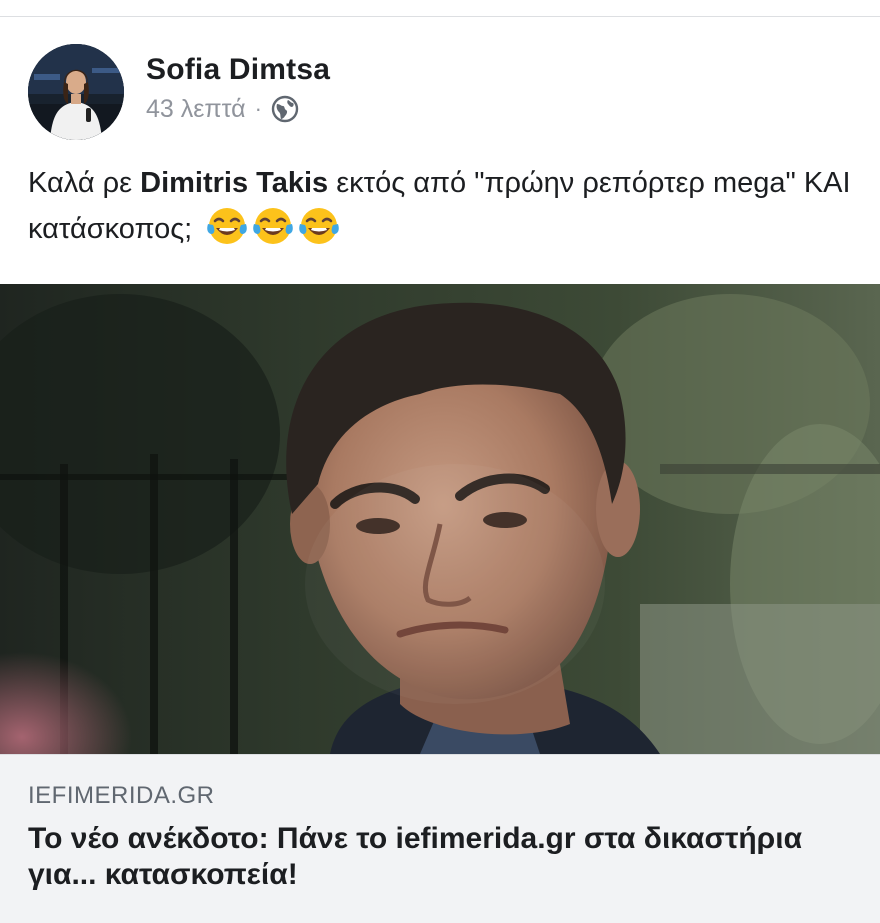 The height and width of the screenshot is (923, 880). I want to click on link-domain: IEFIMERIDA.GR, so click(121, 795).